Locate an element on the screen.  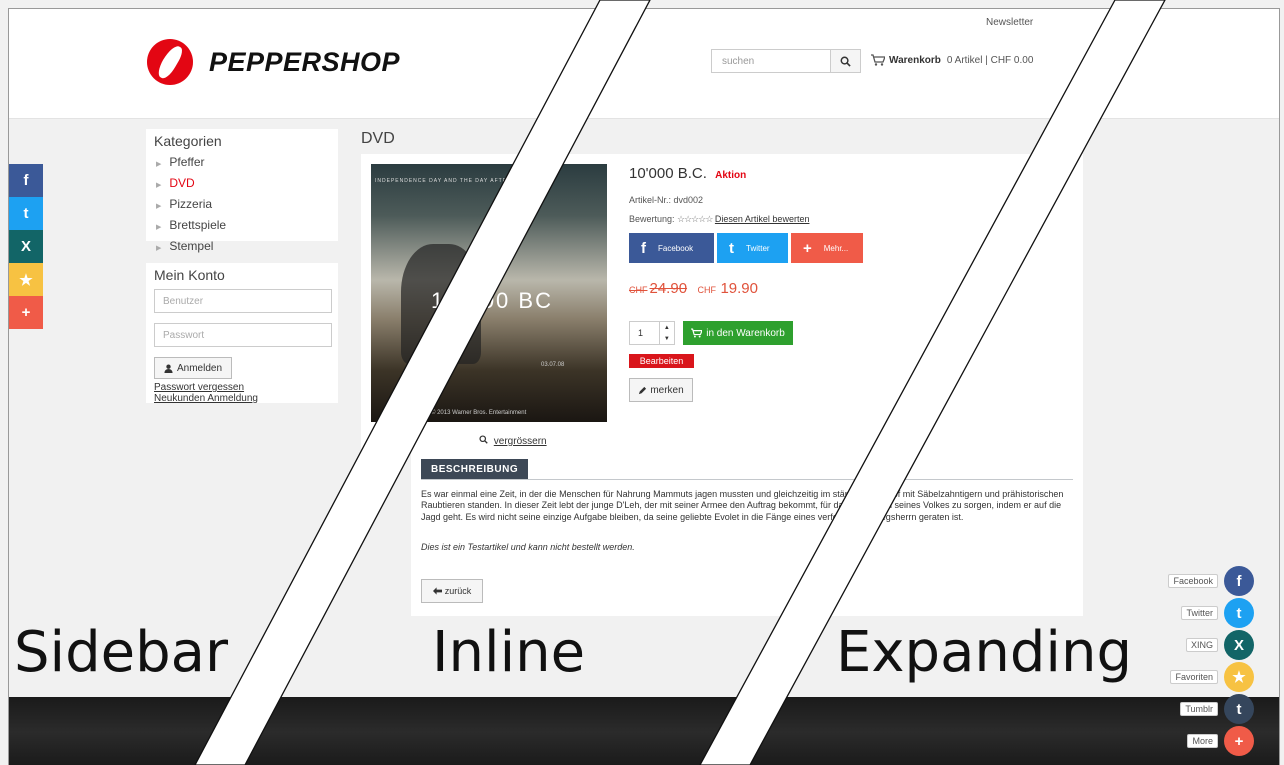
category-item-stempel: ▶ Stempel is located at coordinates (242, 247).